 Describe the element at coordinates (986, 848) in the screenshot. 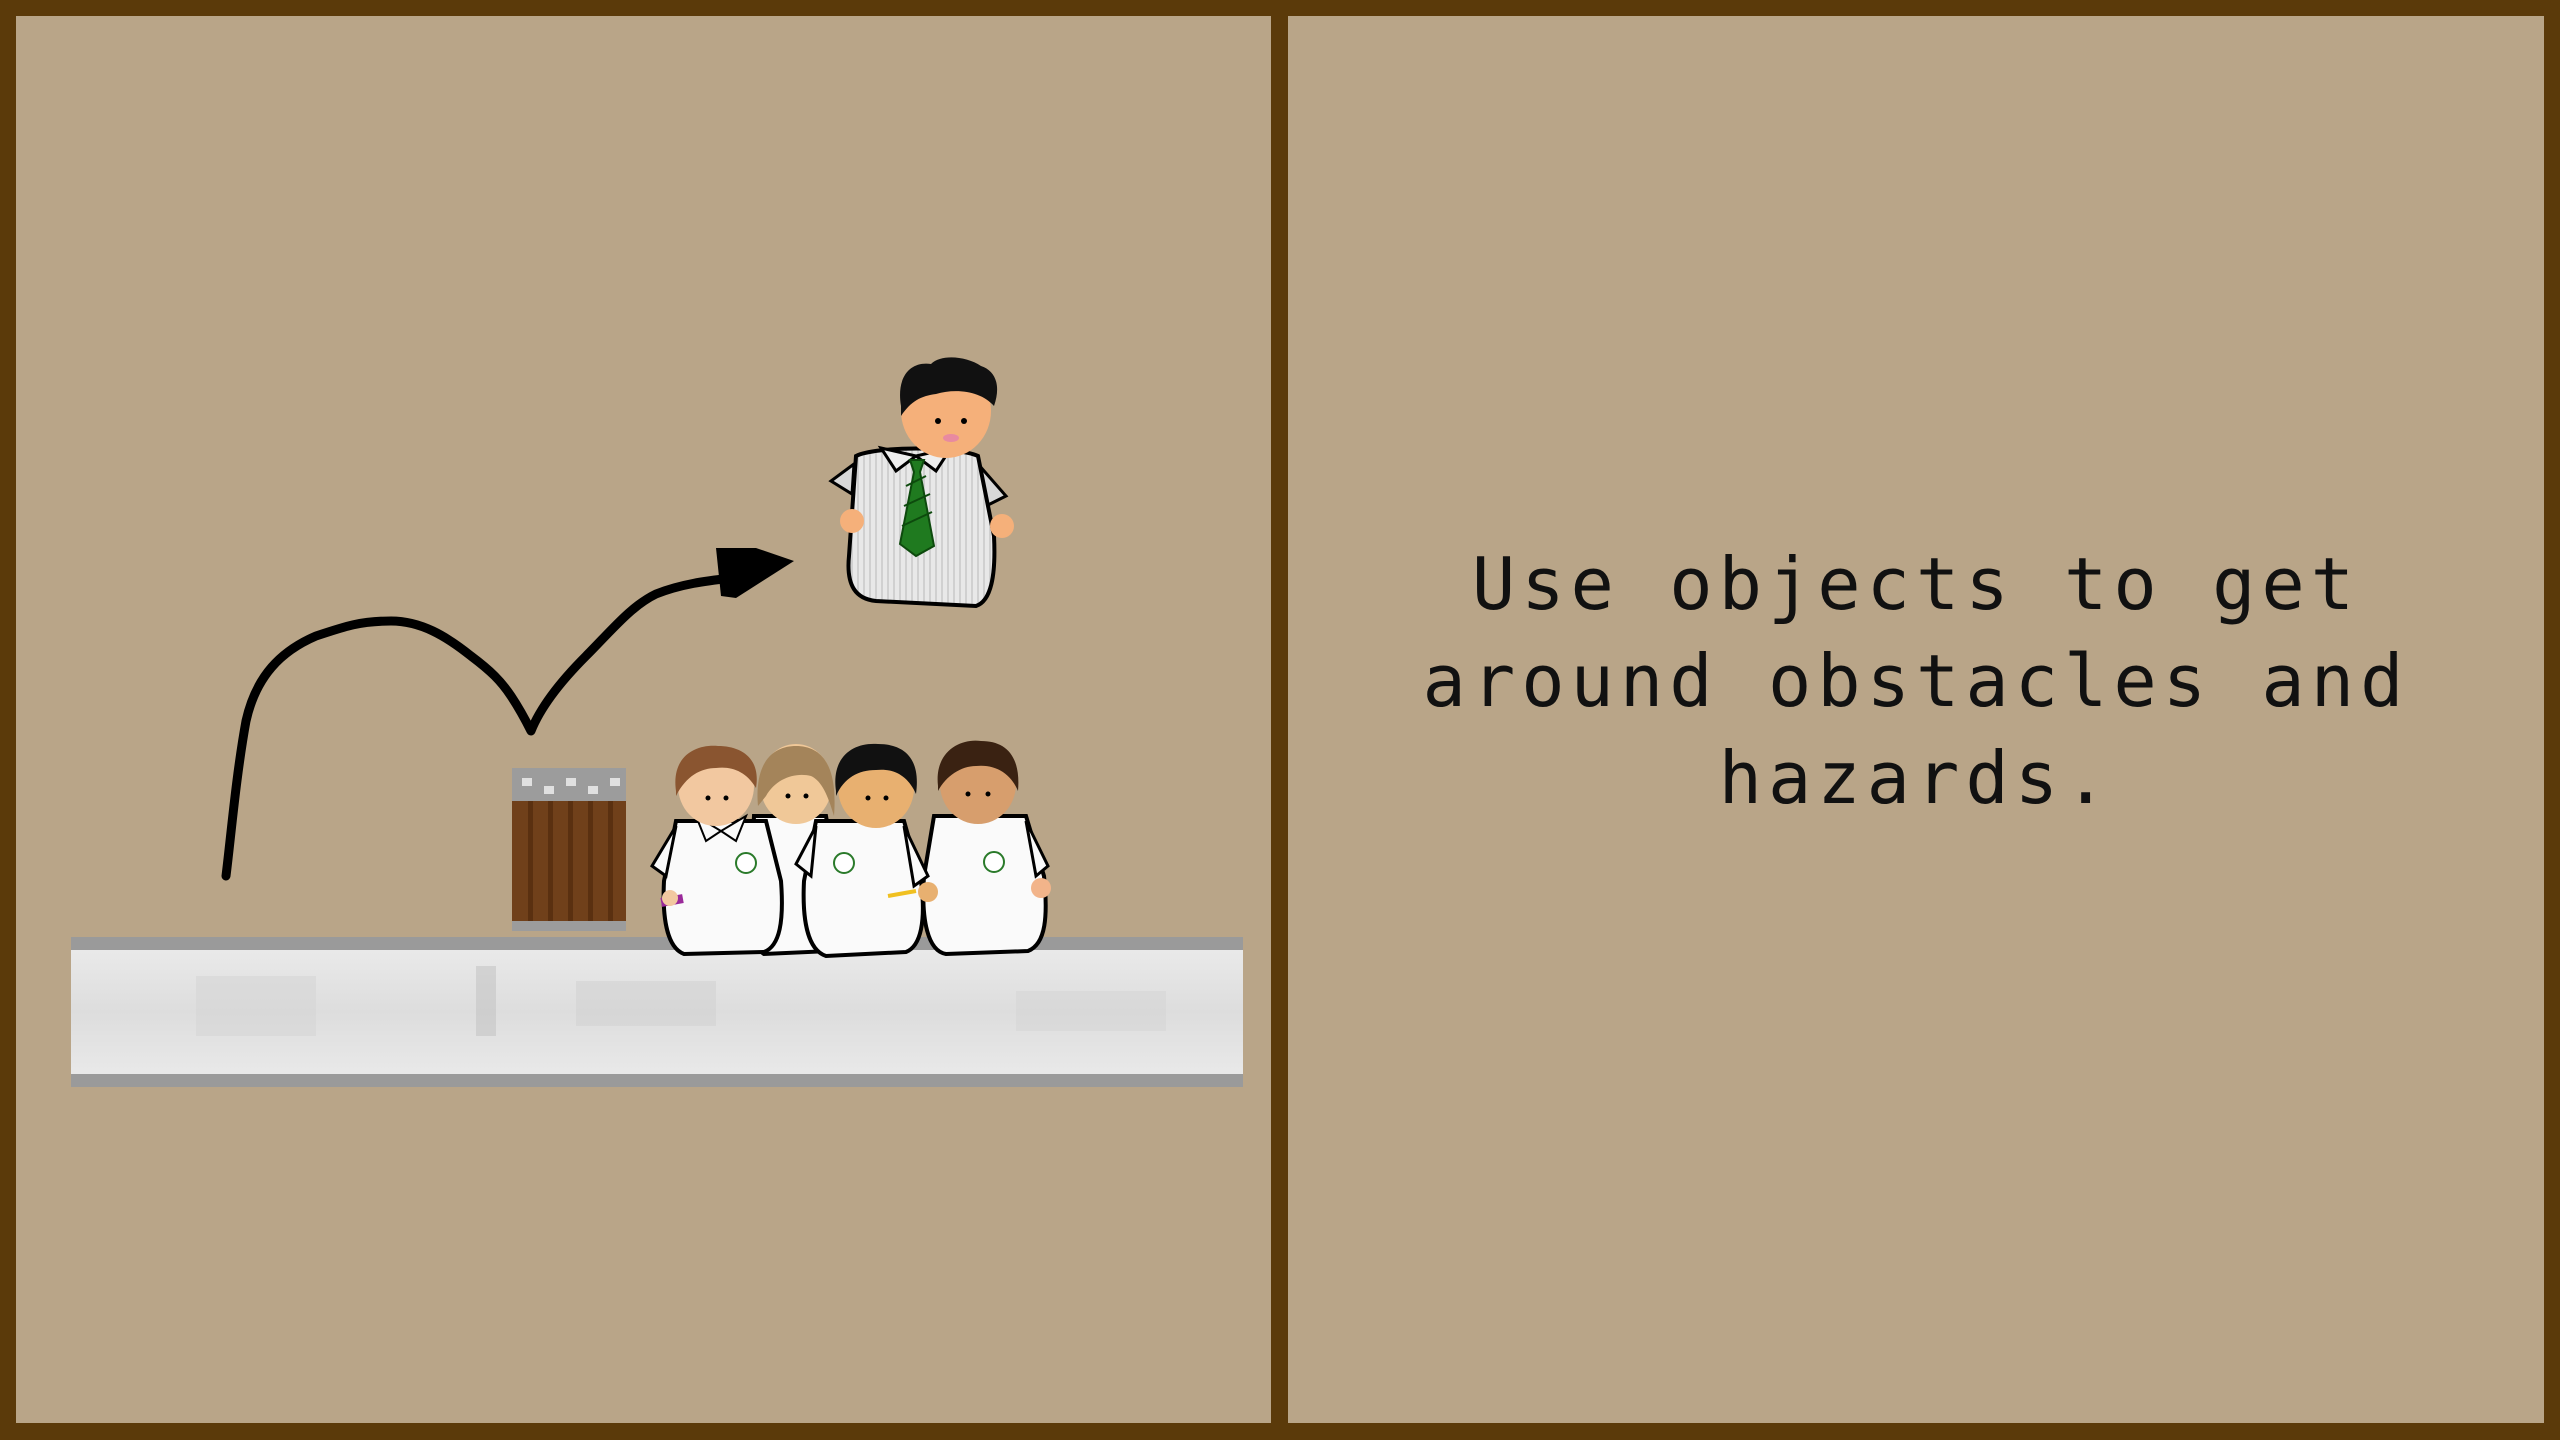

I see `student-dark-brown-hair` at that location.